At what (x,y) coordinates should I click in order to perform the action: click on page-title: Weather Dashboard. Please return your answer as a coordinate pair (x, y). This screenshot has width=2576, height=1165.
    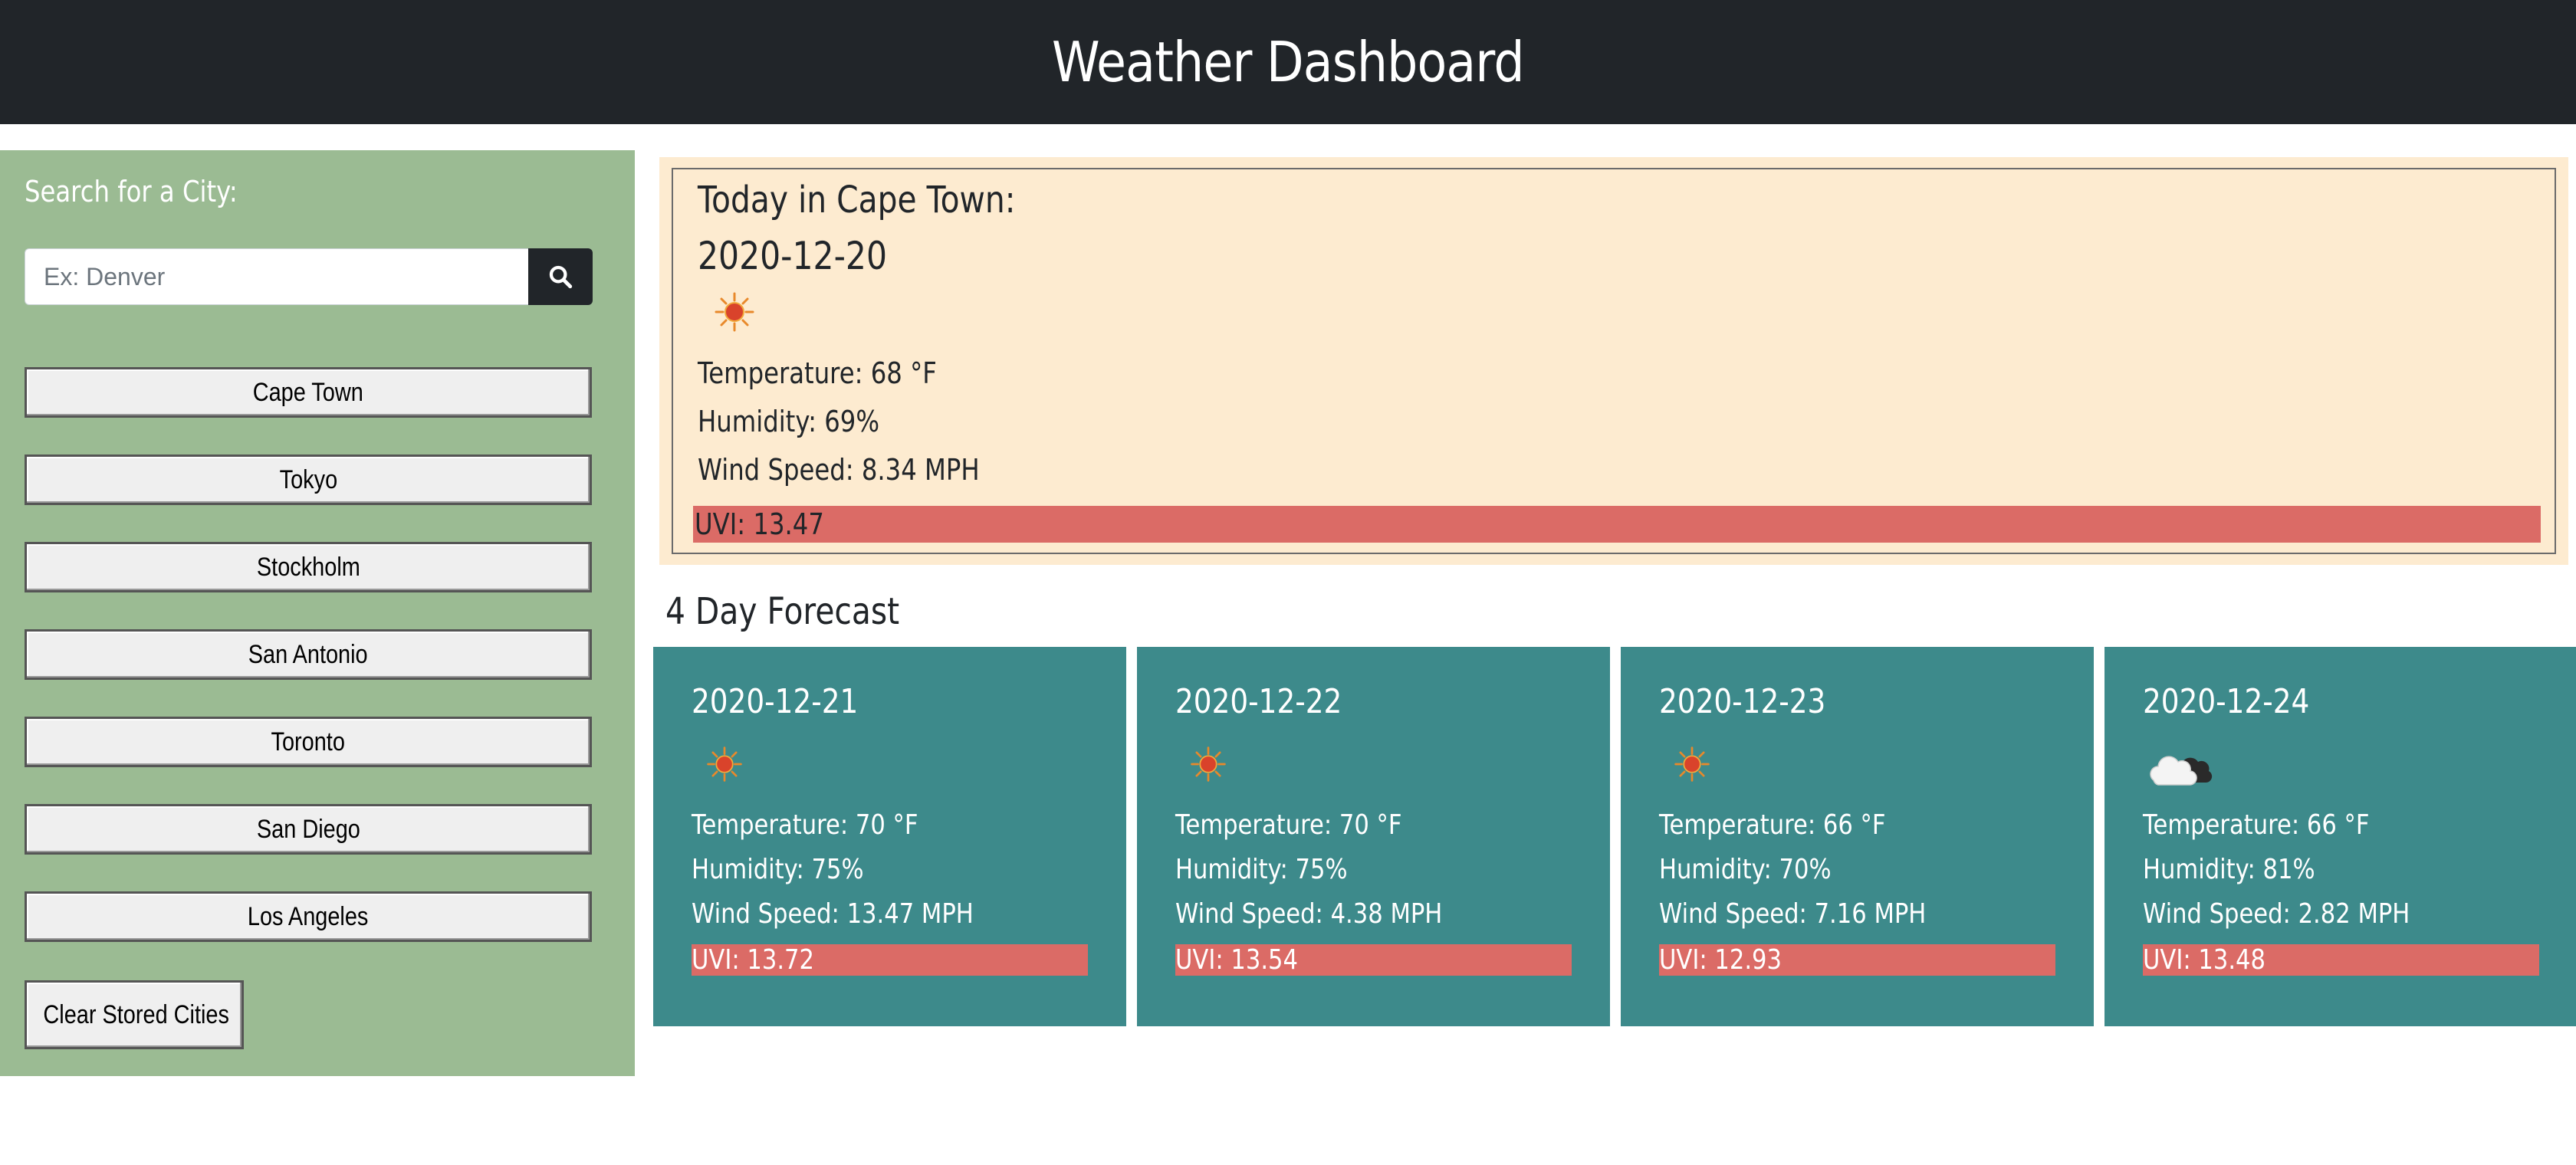
    Looking at the image, I should click on (1288, 62).